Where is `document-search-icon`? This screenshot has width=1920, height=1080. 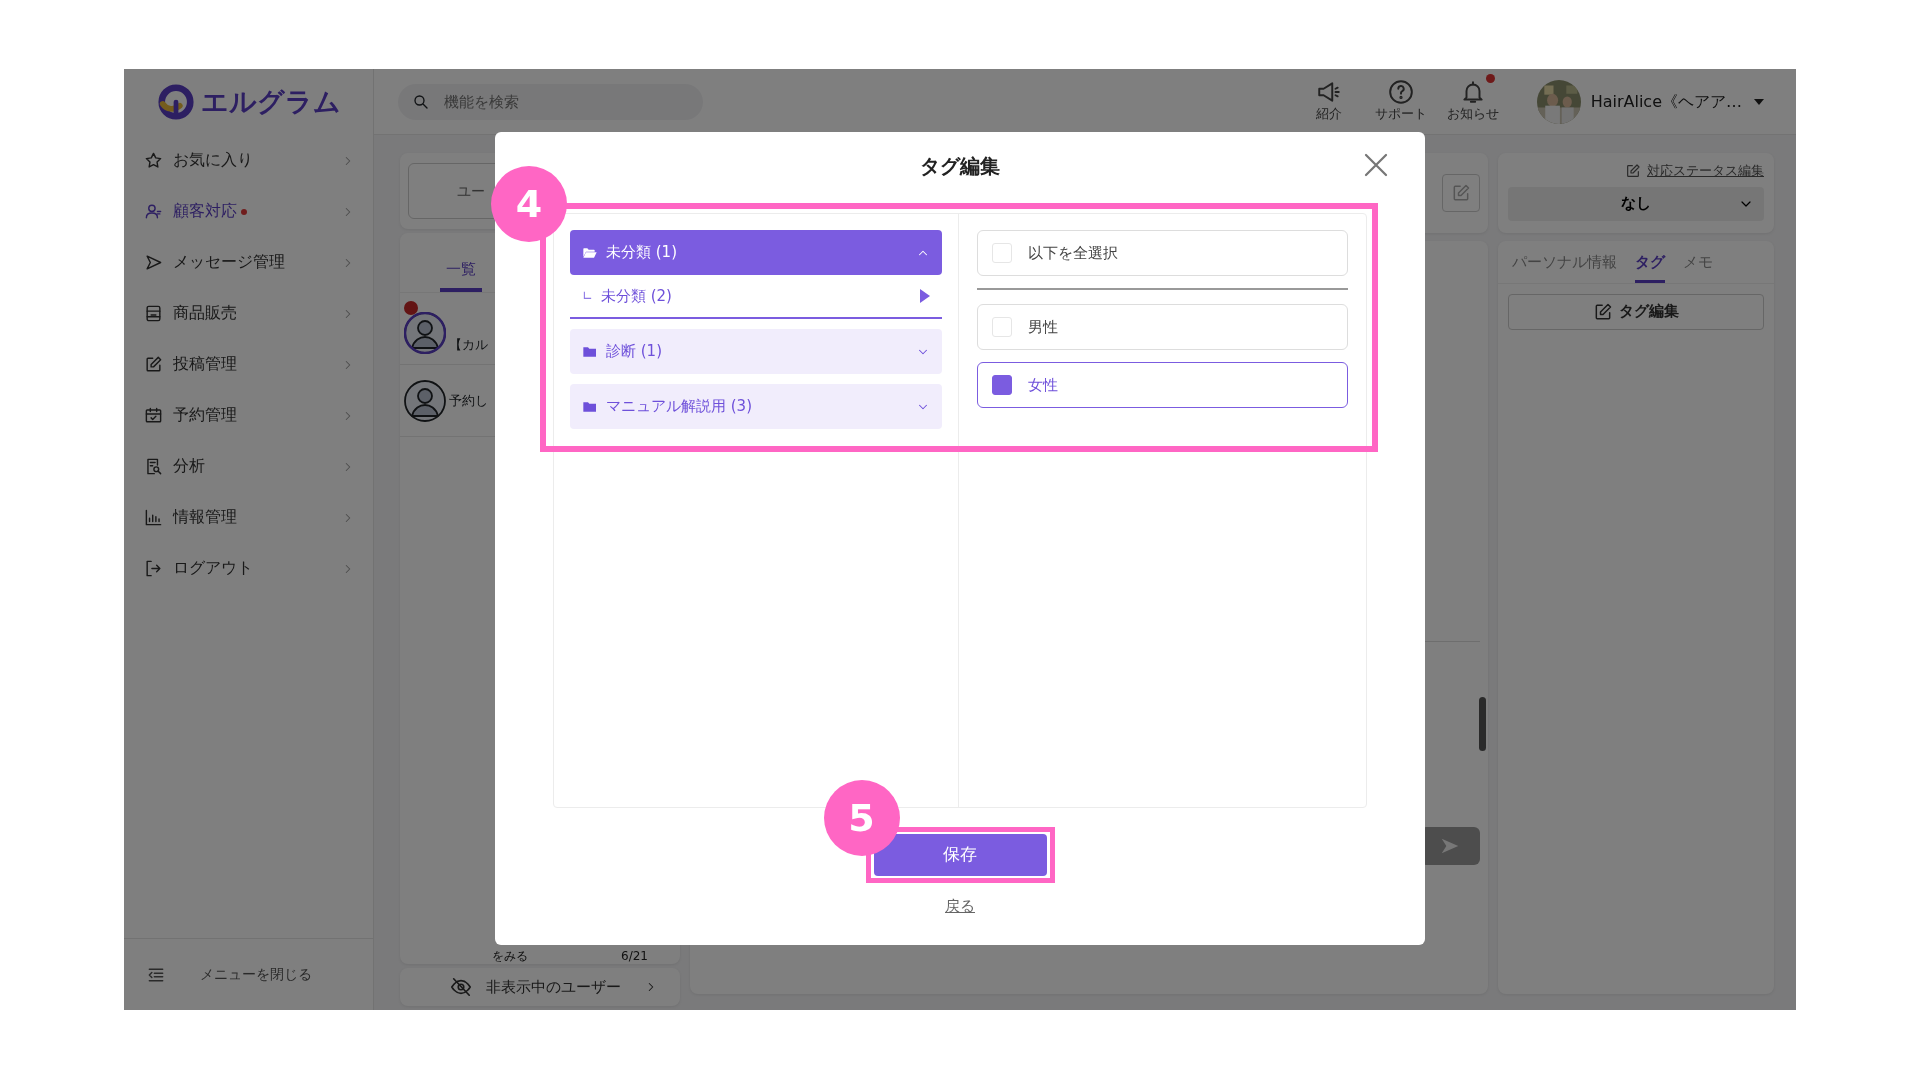
document-search-icon is located at coordinates (153, 466).